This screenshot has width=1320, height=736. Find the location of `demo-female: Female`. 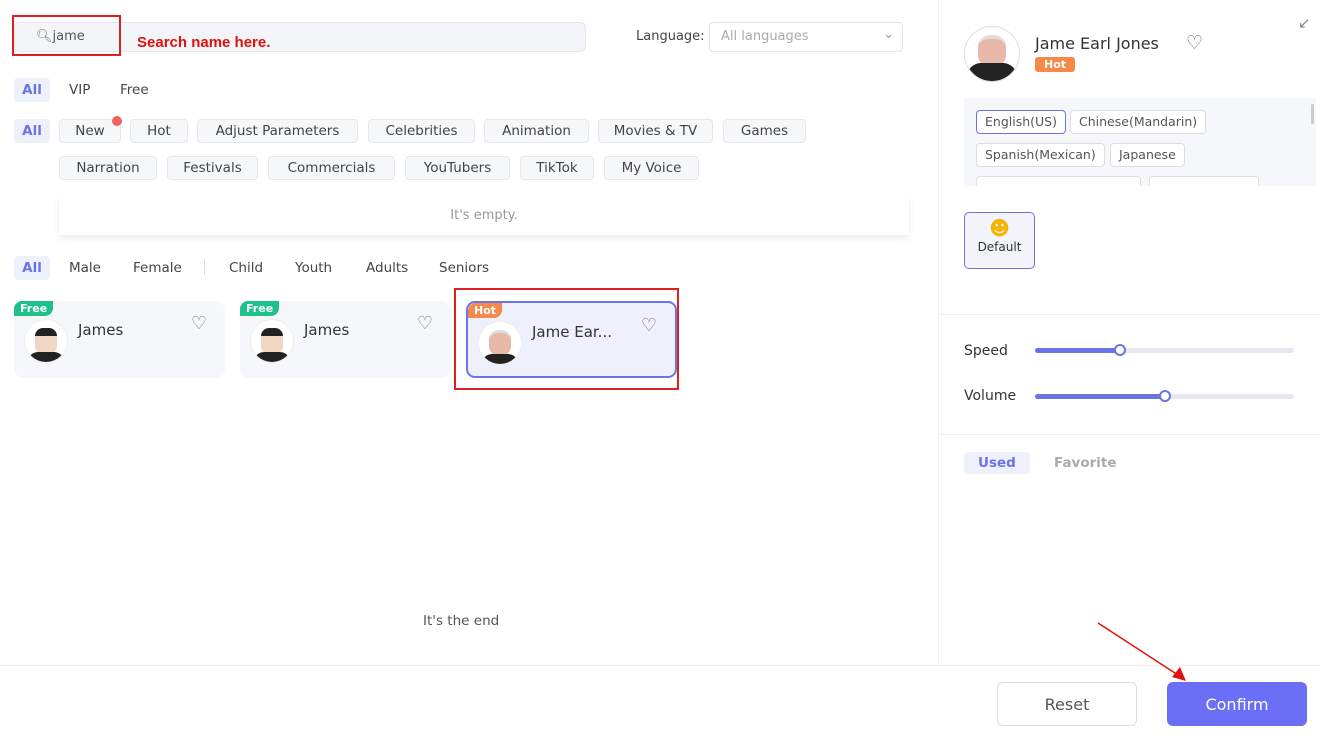

demo-female: Female is located at coordinates (157, 268).